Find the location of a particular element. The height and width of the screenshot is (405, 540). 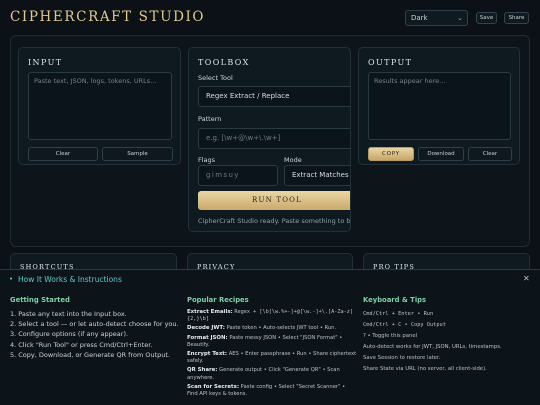

mode-select: Extract Matches is located at coordinates (317, 175).